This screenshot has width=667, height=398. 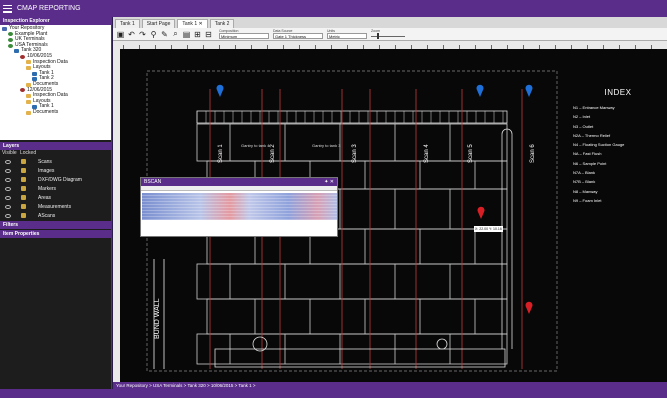 I want to click on gantry-label-2: Gantry to tank 3, so click(x=326, y=145).